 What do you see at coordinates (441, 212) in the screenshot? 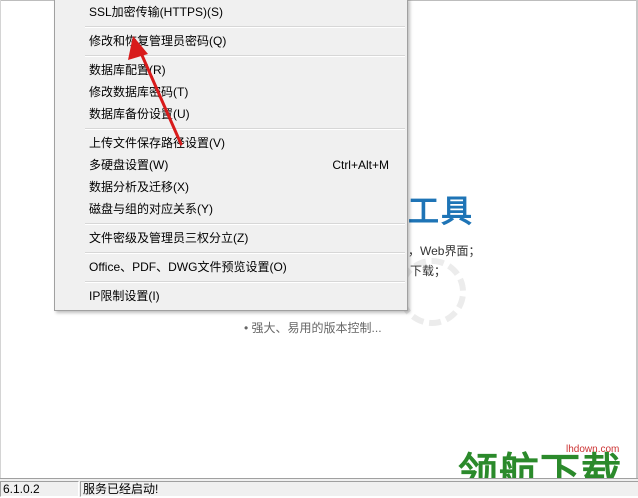
I see `splash-title: 工具` at bounding box center [441, 212].